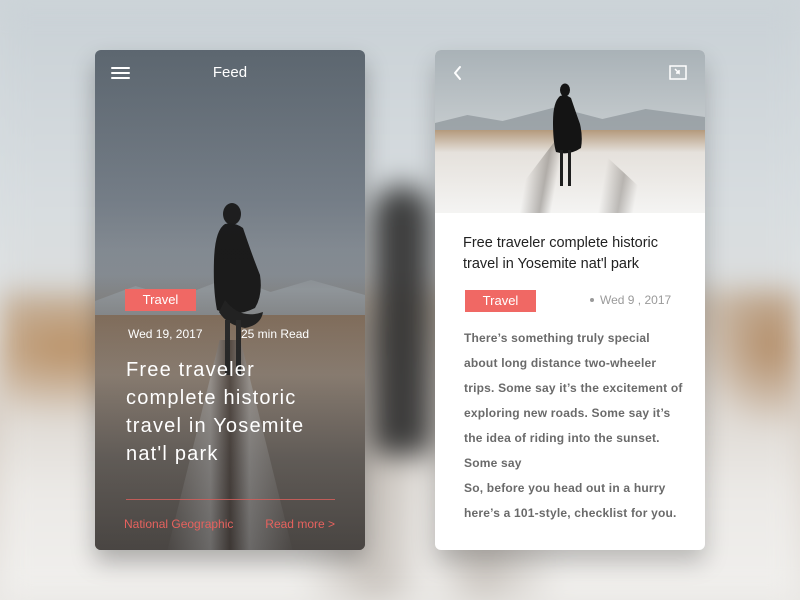  What do you see at coordinates (592, 299) in the screenshot?
I see `date-bullet-dot` at bounding box center [592, 299].